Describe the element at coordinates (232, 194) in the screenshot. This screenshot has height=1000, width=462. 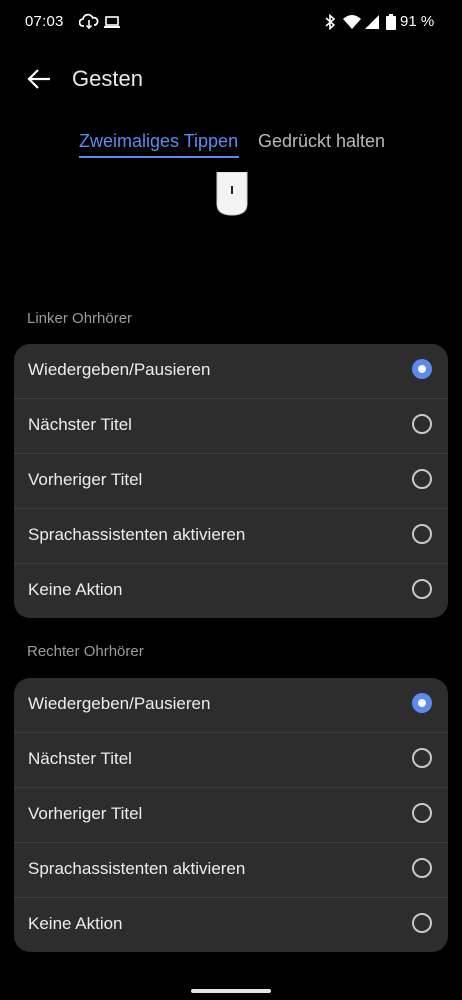
I see `earbud-image` at that location.